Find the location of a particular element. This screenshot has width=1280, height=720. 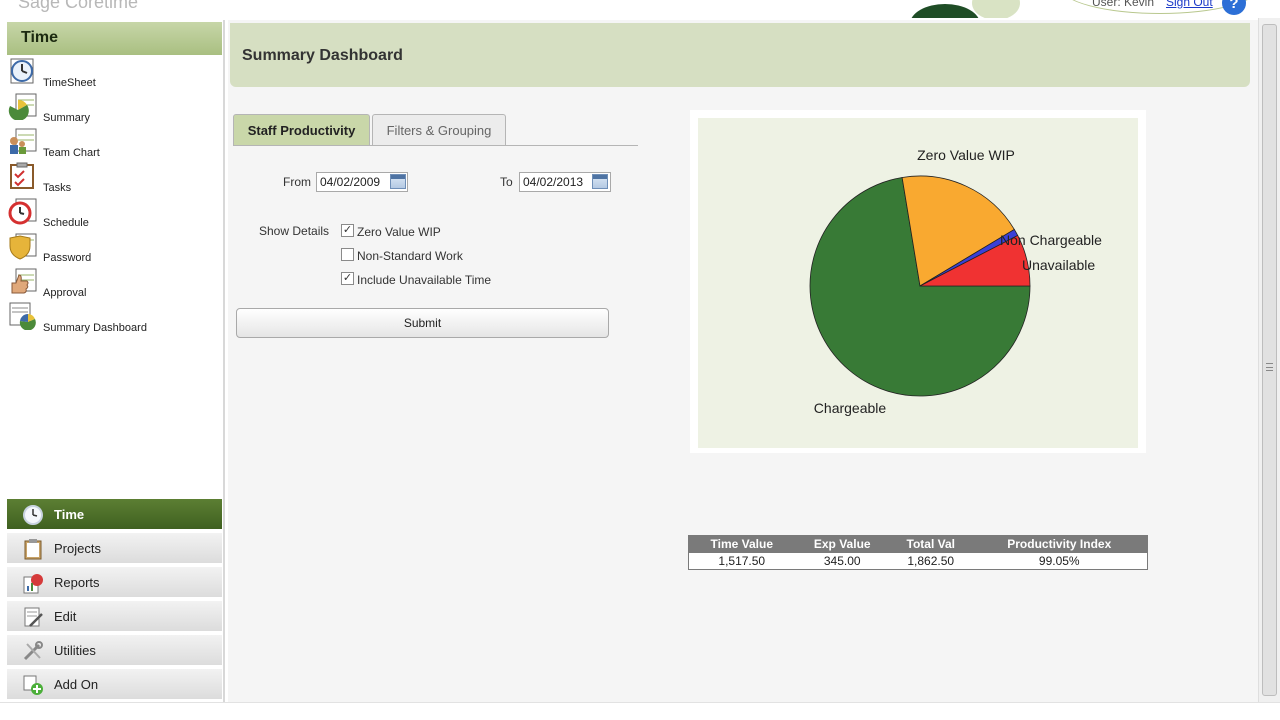

tab-staff-productivity: Staff Productivity is located at coordinates (301, 129).